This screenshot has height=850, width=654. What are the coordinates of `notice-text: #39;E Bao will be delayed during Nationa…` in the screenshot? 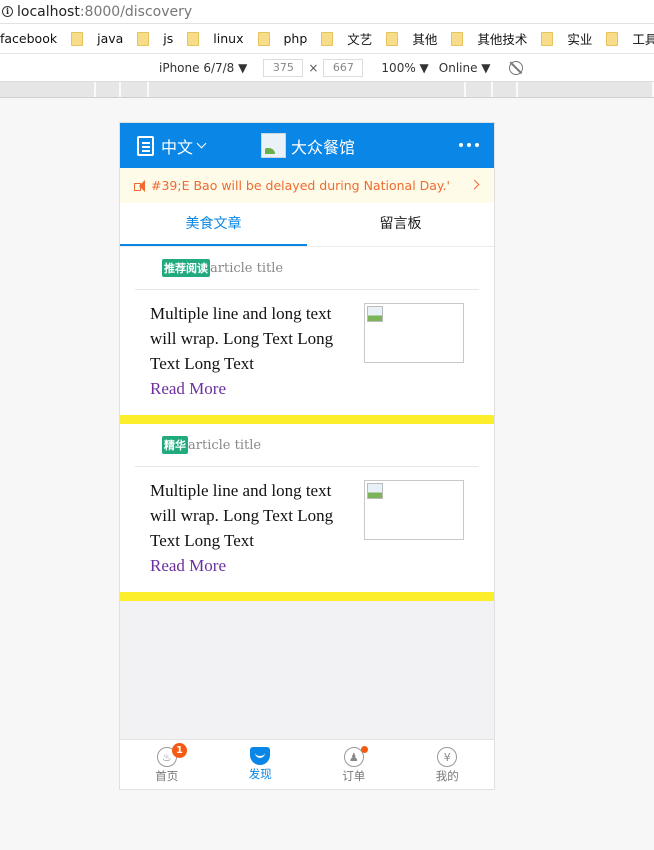 It's located at (300, 185).